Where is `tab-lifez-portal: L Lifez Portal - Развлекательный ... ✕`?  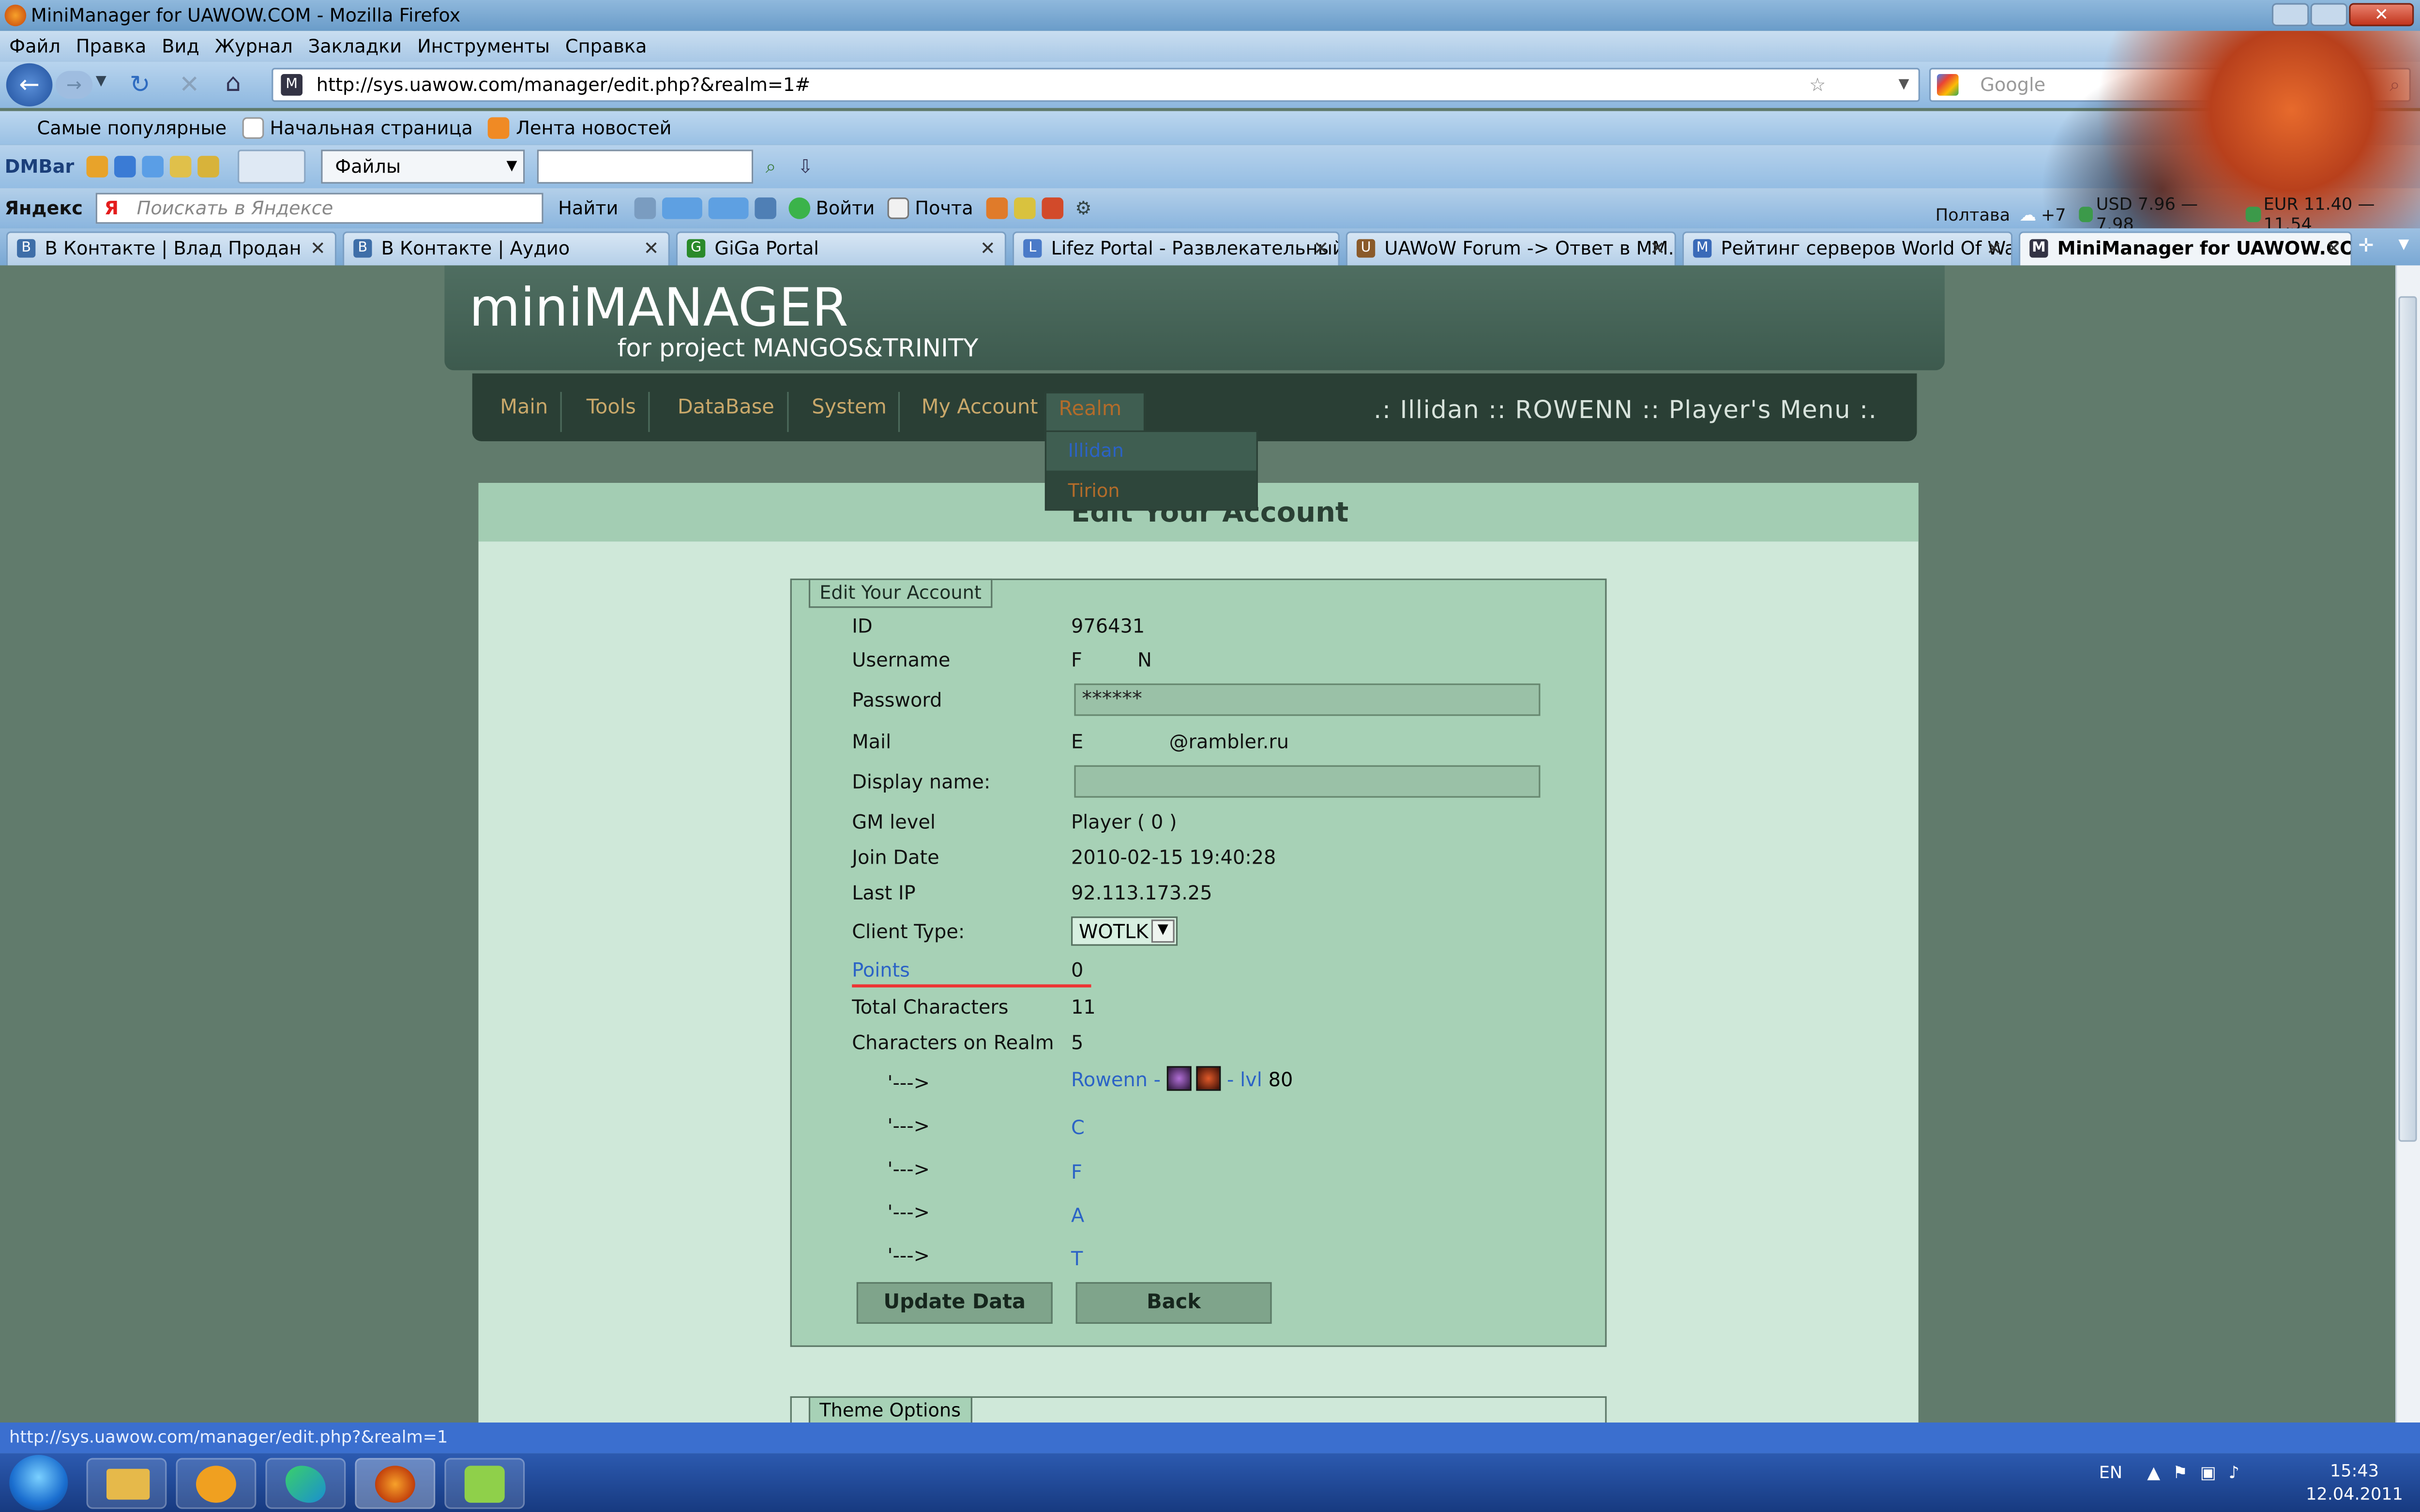
tab-lifez-portal: L Lifez Portal - Развлекательный ... ✕ is located at coordinates (1176, 248).